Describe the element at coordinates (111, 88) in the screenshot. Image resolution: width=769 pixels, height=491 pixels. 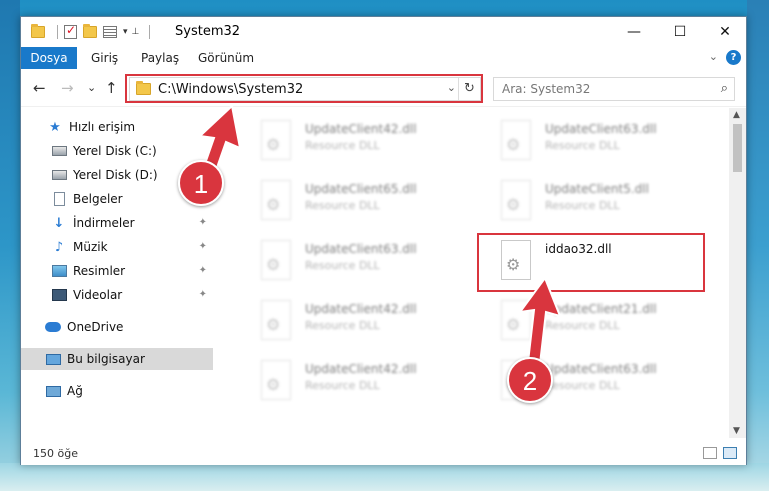
I see `up-button: ↑` at that location.